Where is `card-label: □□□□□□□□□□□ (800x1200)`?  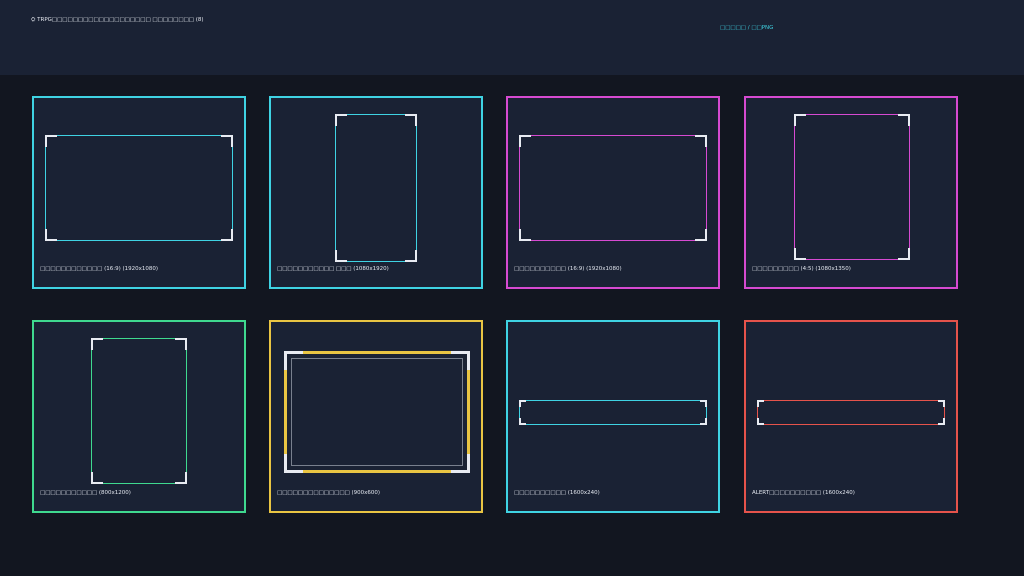
card-label: □□□□□□□□□□□ (800x1200) is located at coordinates (85, 493).